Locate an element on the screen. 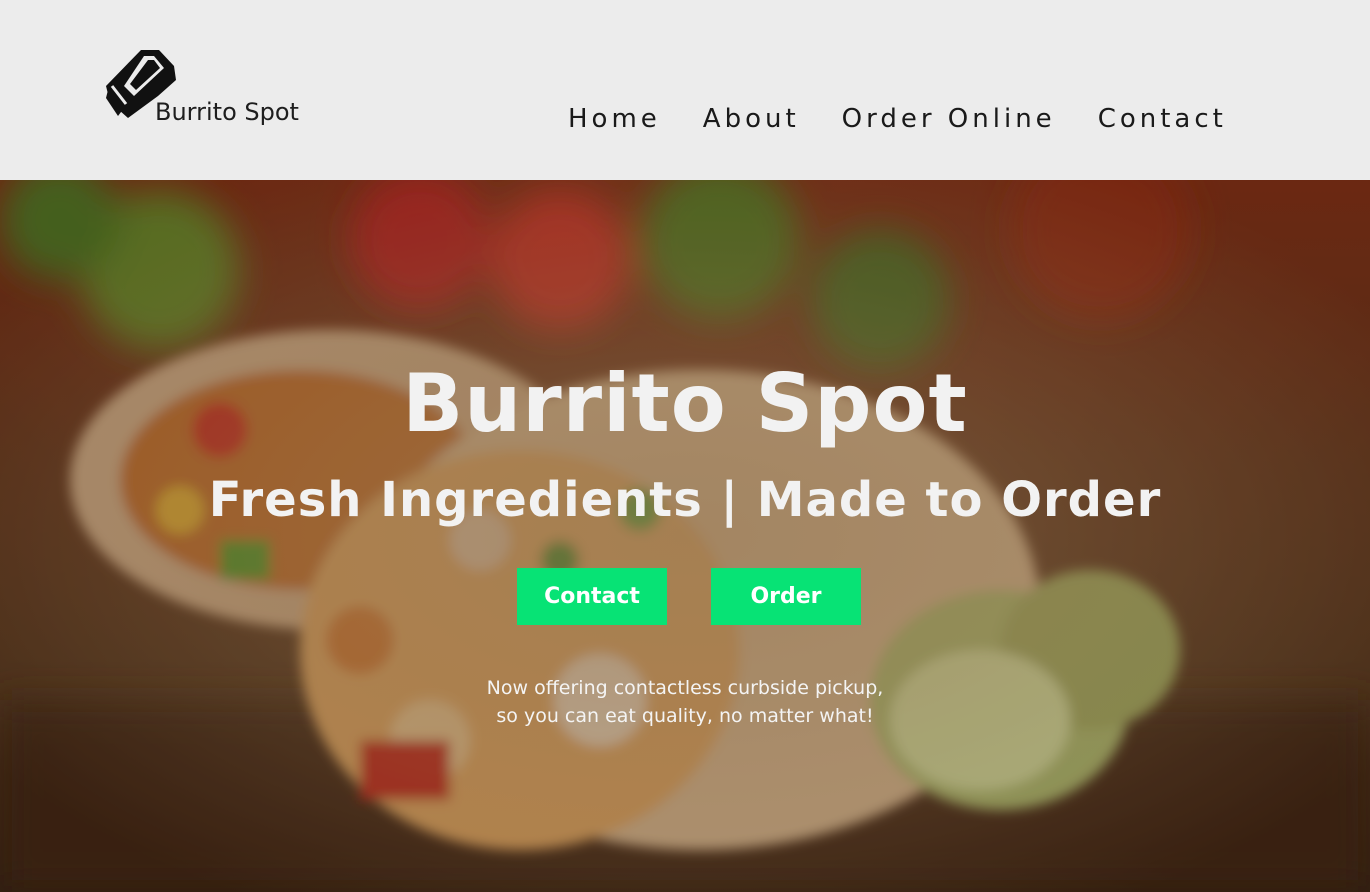 The image size is (1370, 892). hero-subtitle: Fresh Ingredients | Made to Order is located at coordinates (685, 500).